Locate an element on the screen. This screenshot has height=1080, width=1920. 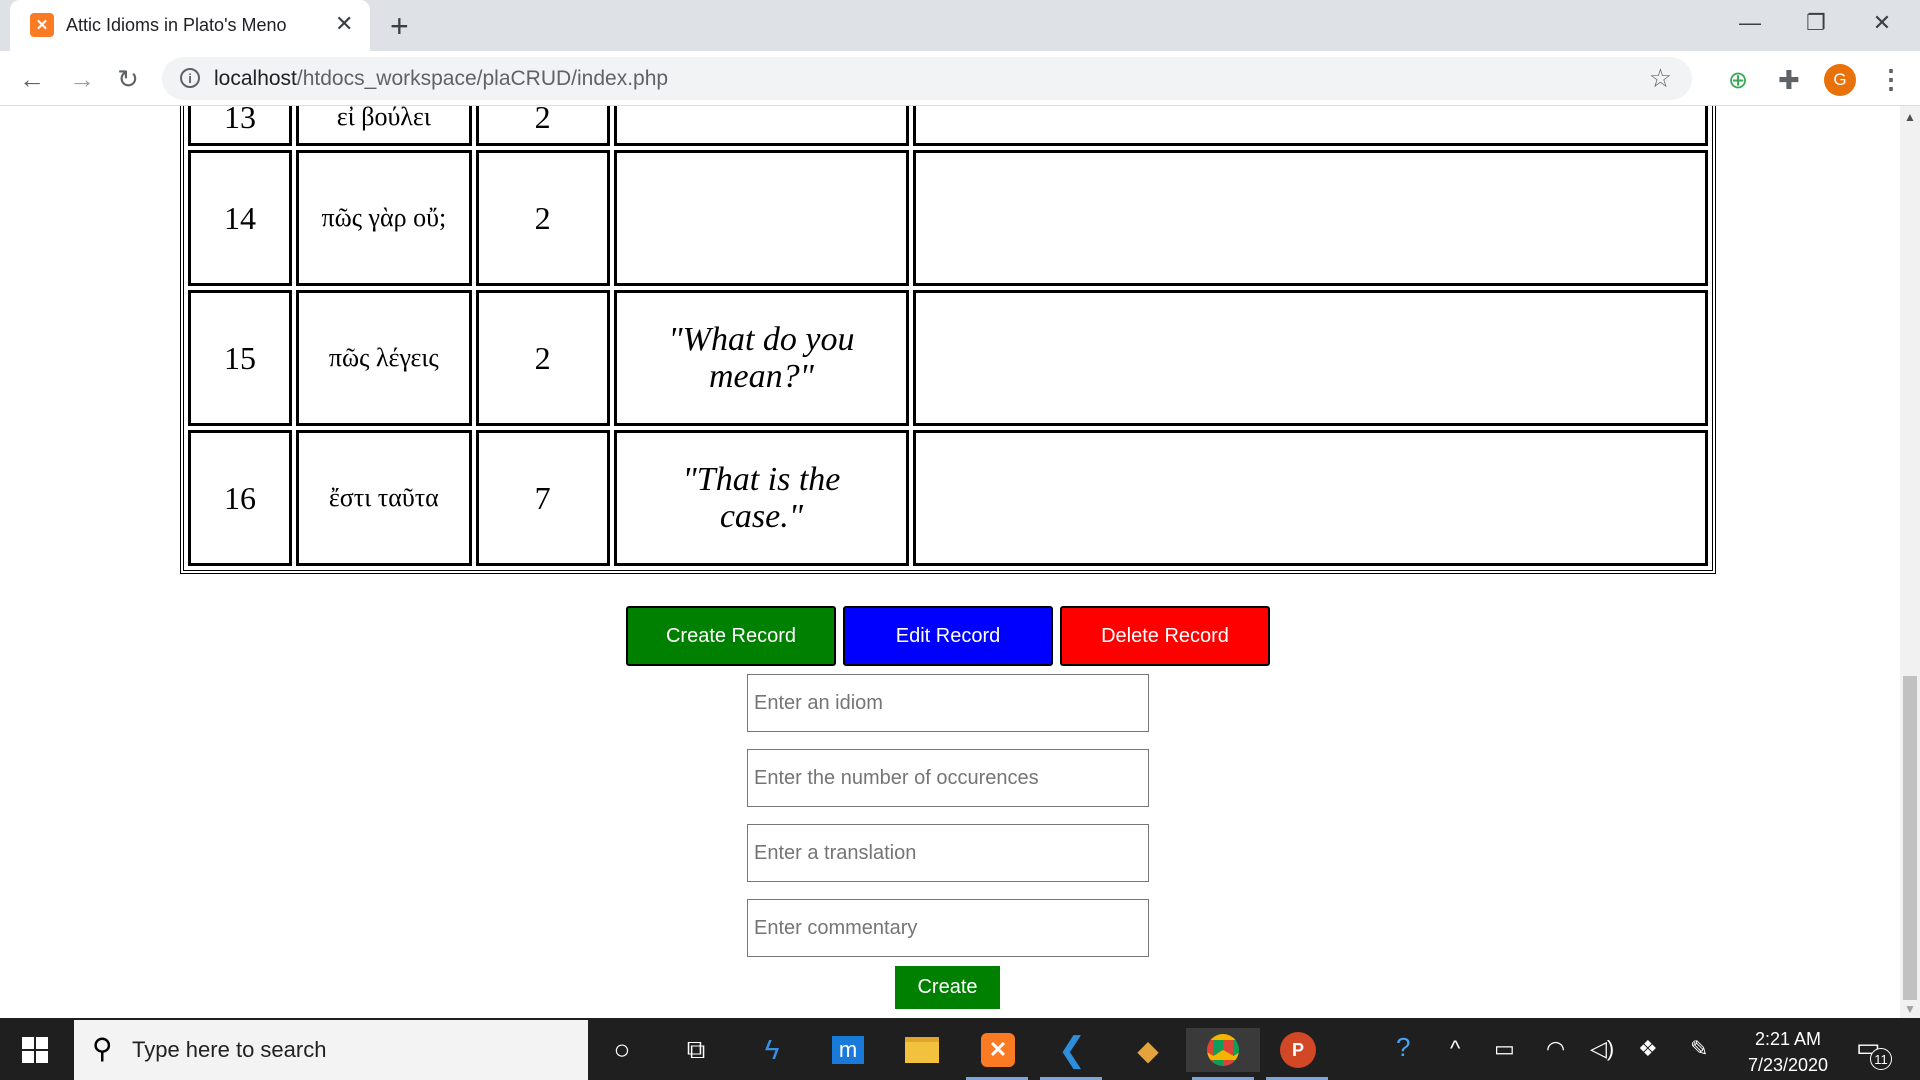
xampp-favicon-icon: ✕ is located at coordinates (42, 25).